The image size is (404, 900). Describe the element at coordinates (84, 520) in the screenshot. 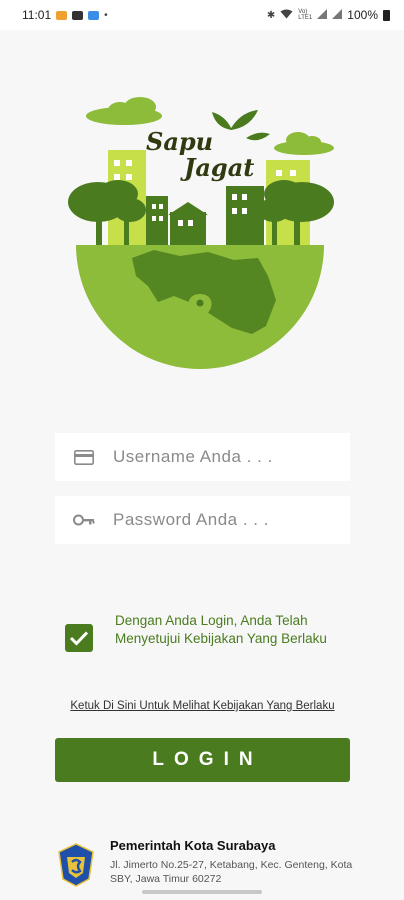

I see `key-icon` at that location.